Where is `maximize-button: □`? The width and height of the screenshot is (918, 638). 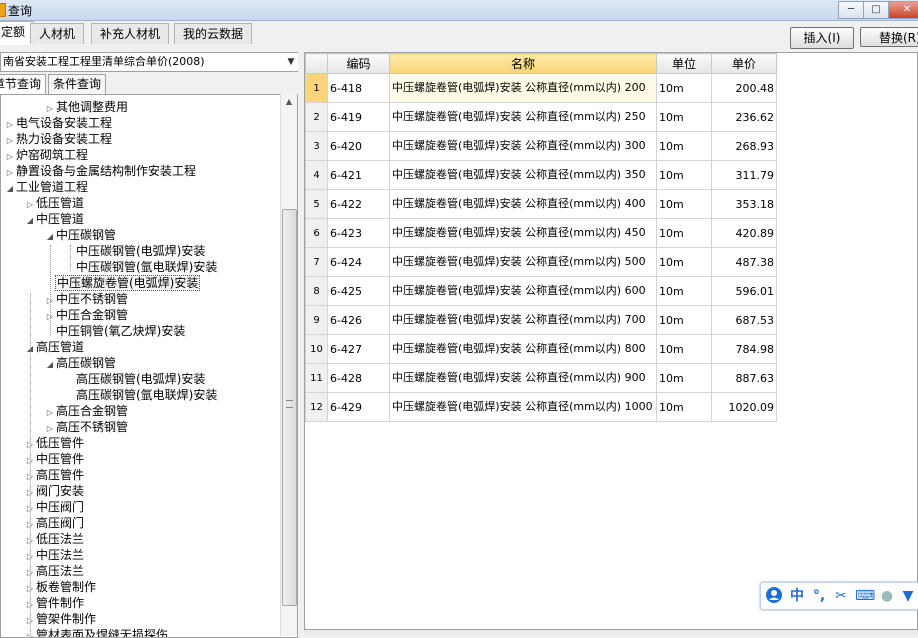
maximize-button: □ is located at coordinates (876, 10).